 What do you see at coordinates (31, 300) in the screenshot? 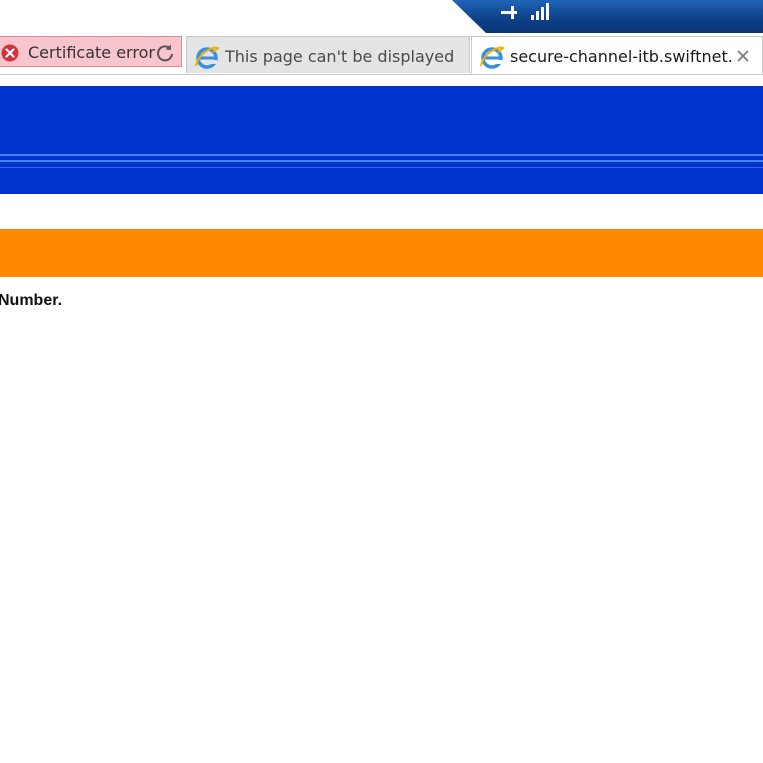
I see `page-body-text: Number.` at bounding box center [31, 300].